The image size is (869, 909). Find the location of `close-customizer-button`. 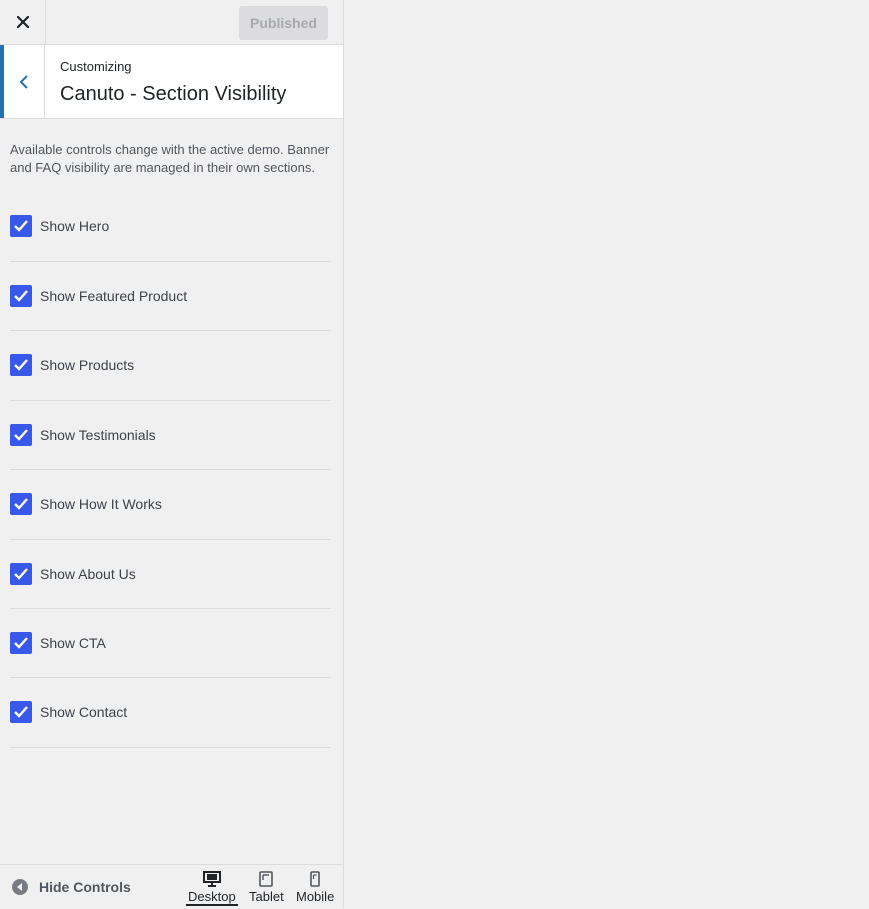

close-customizer-button is located at coordinates (23, 22).